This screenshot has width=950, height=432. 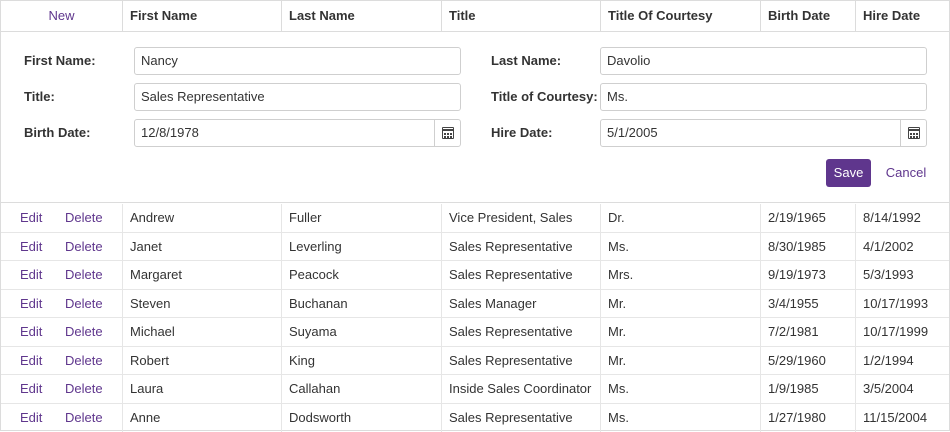 What do you see at coordinates (807, 332) in the screenshot?
I see `cell-birth-date: 7/2/1981` at bounding box center [807, 332].